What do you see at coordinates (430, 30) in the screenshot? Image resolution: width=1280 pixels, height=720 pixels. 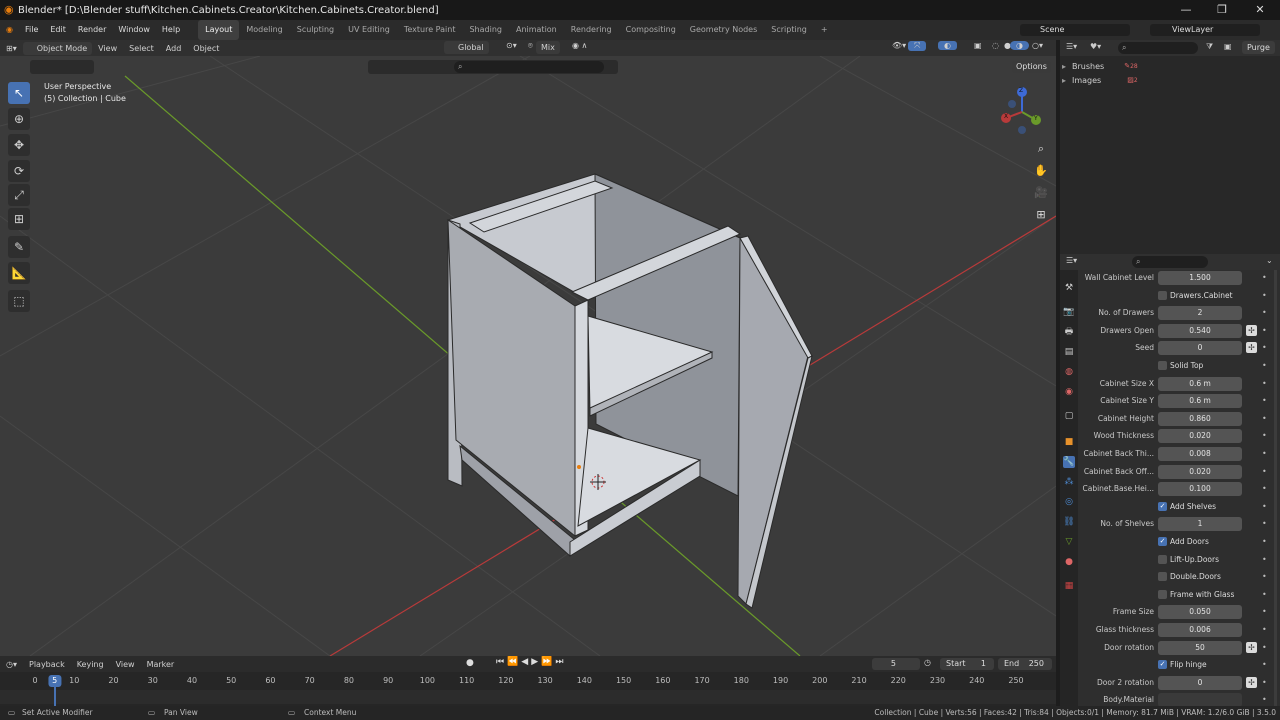 I see `tab-texture-paint: Texture Paint` at bounding box center [430, 30].